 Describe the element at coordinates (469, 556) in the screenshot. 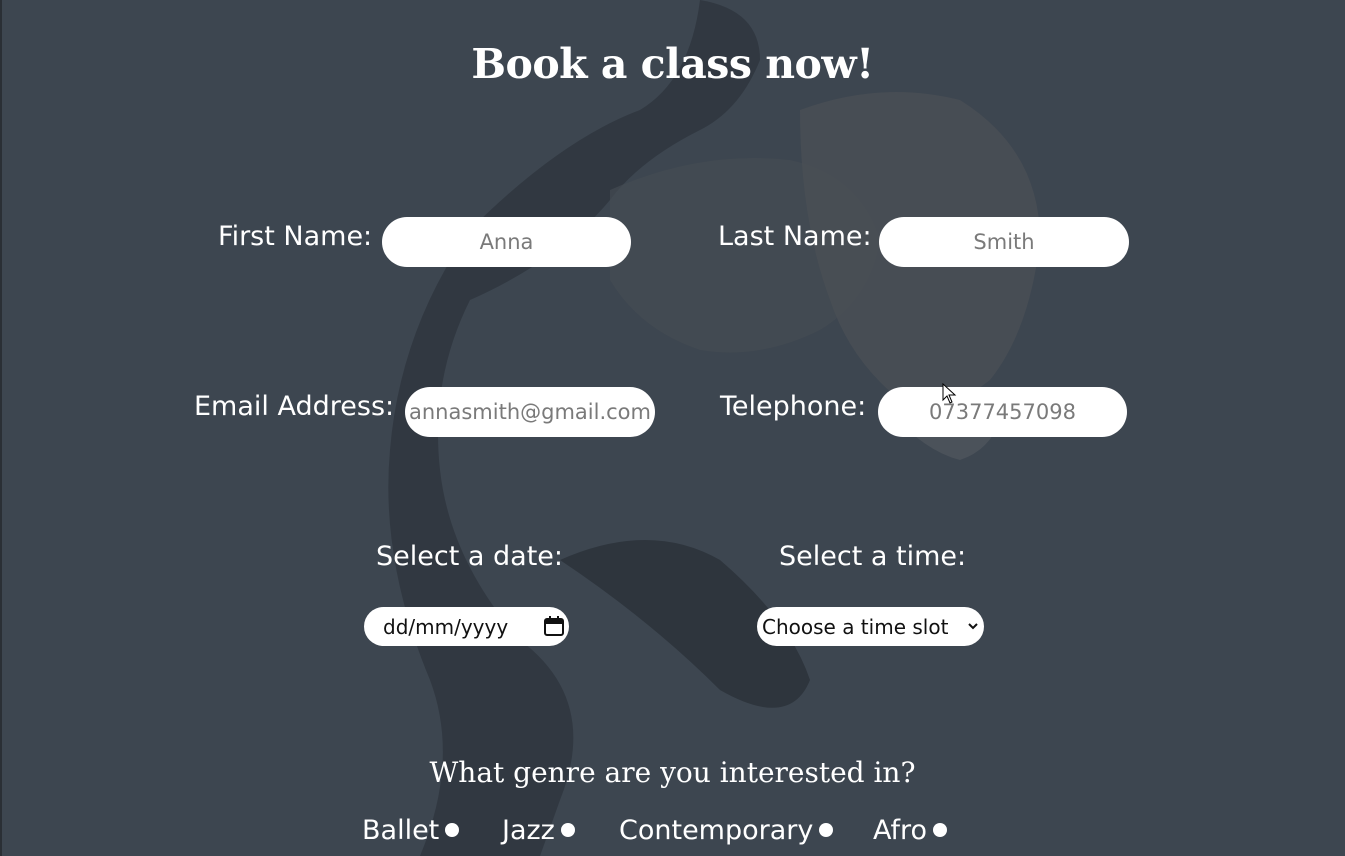

I see `date-label: Select a date:` at that location.